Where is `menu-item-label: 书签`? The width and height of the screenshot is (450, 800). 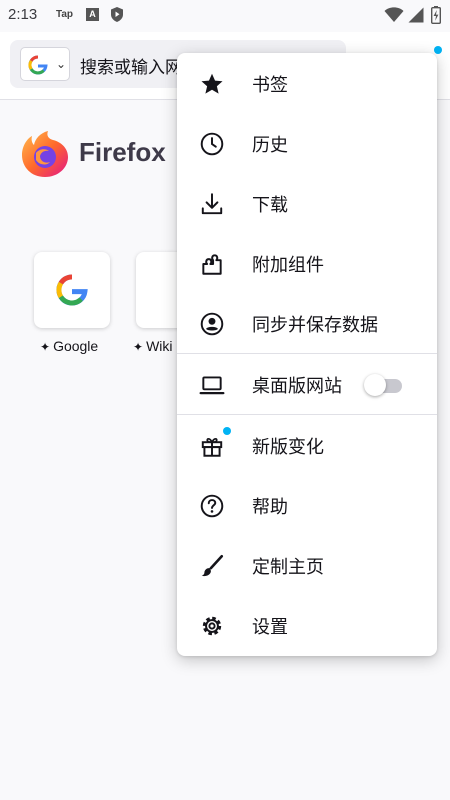 menu-item-label: 书签 is located at coordinates (270, 85).